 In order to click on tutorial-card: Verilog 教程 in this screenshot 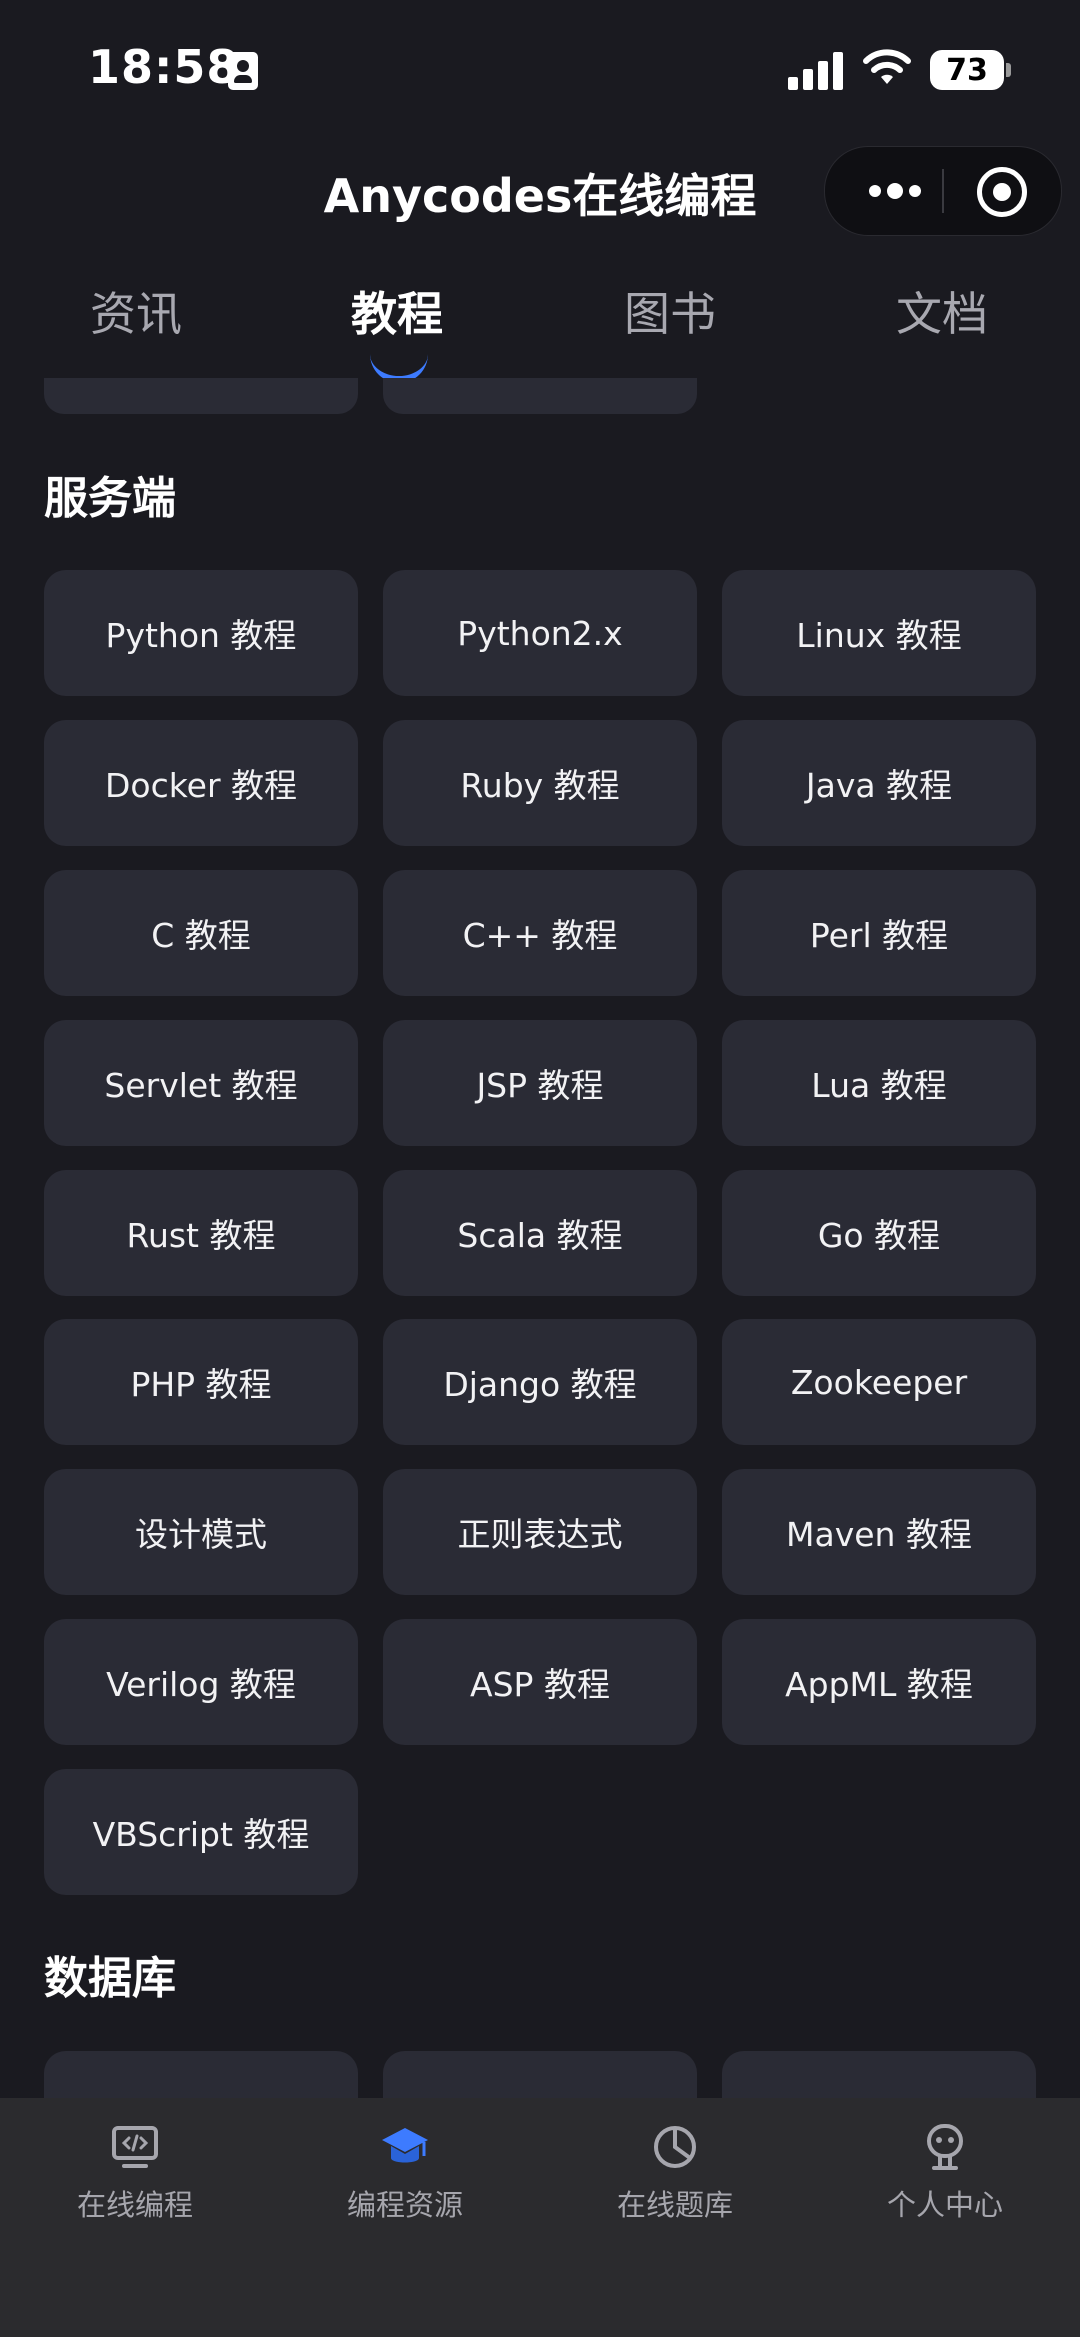, I will do `click(201, 1682)`.